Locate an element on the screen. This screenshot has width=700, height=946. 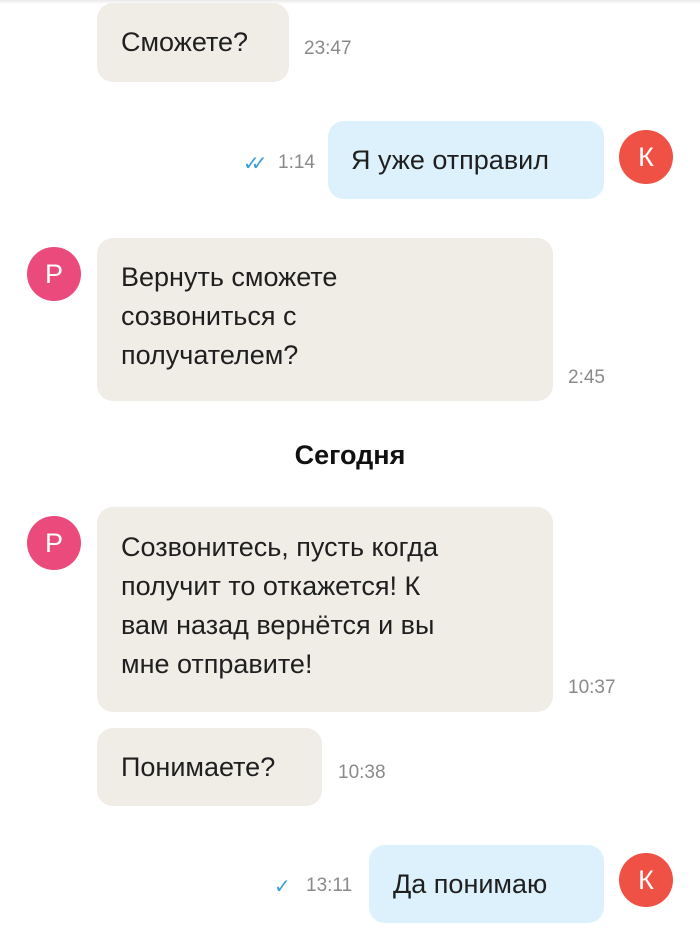
message-time: 2:45 is located at coordinates (586, 377).